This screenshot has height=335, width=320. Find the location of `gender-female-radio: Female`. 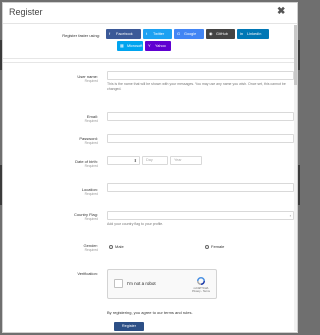

gender-female-radio: Female is located at coordinates (214, 246).